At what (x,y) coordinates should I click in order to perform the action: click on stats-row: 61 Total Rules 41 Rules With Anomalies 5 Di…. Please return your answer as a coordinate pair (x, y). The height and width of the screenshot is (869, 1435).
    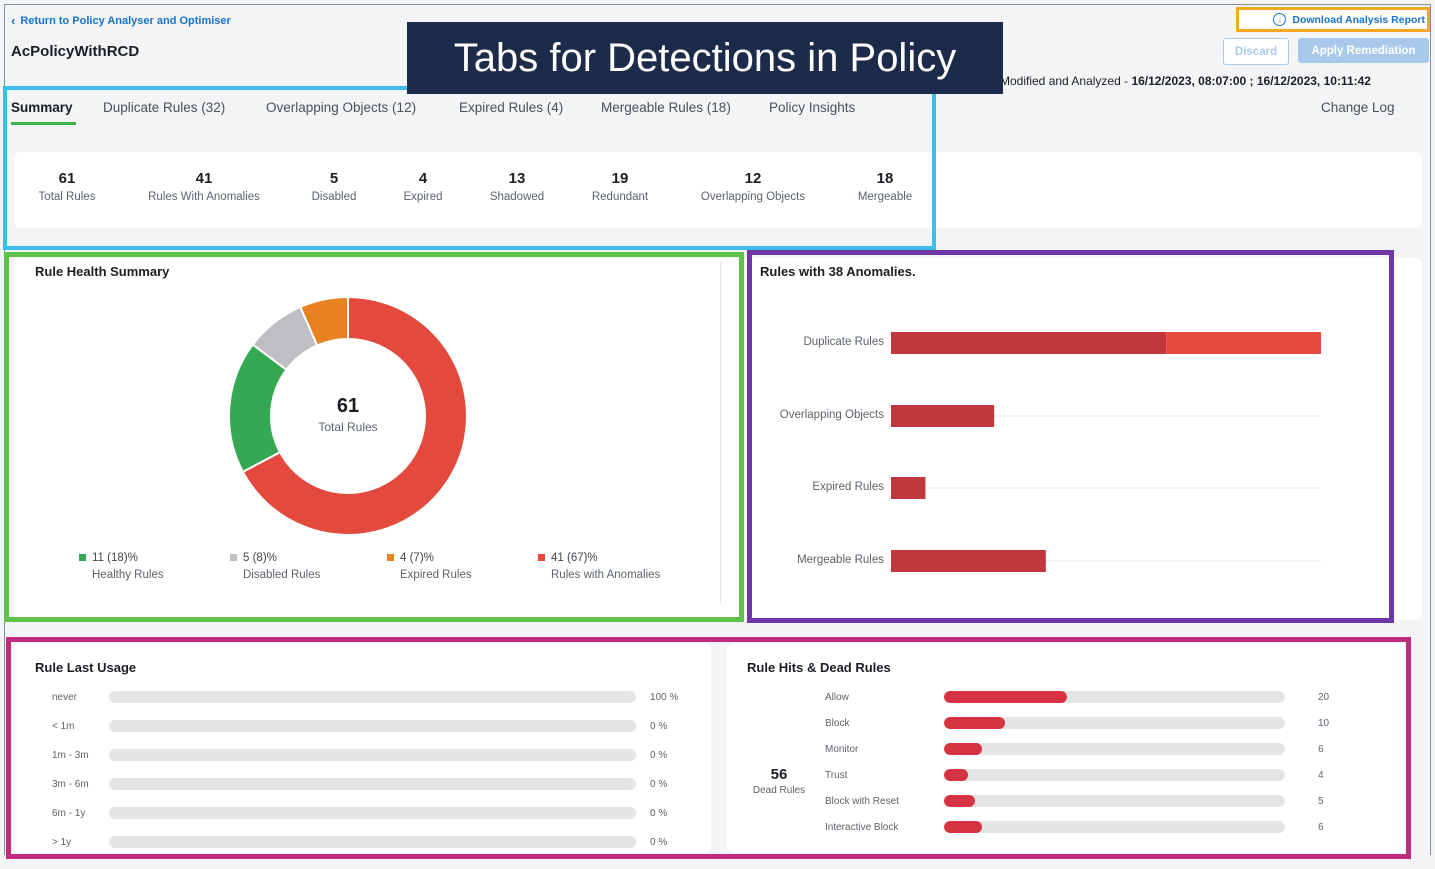
    Looking at the image, I should click on (456, 177).